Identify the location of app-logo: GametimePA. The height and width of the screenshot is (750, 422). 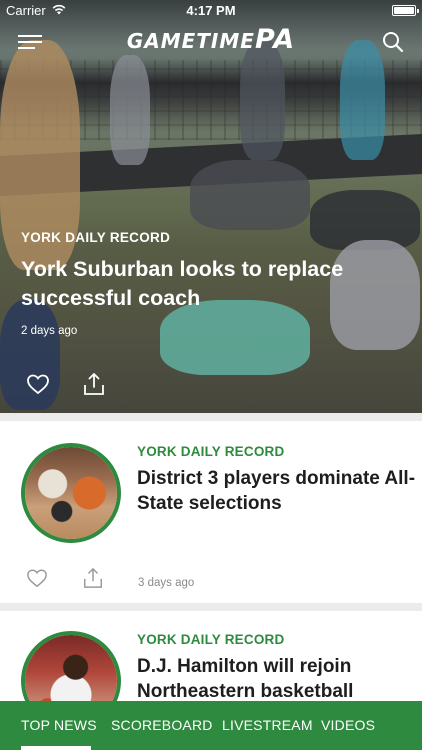
(211, 39).